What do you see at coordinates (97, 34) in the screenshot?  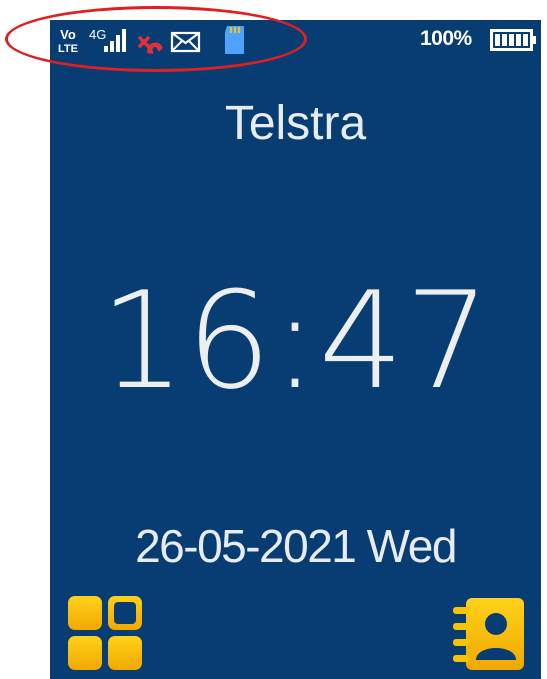 I see `4g-icon: 4G` at bounding box center [97, 34].